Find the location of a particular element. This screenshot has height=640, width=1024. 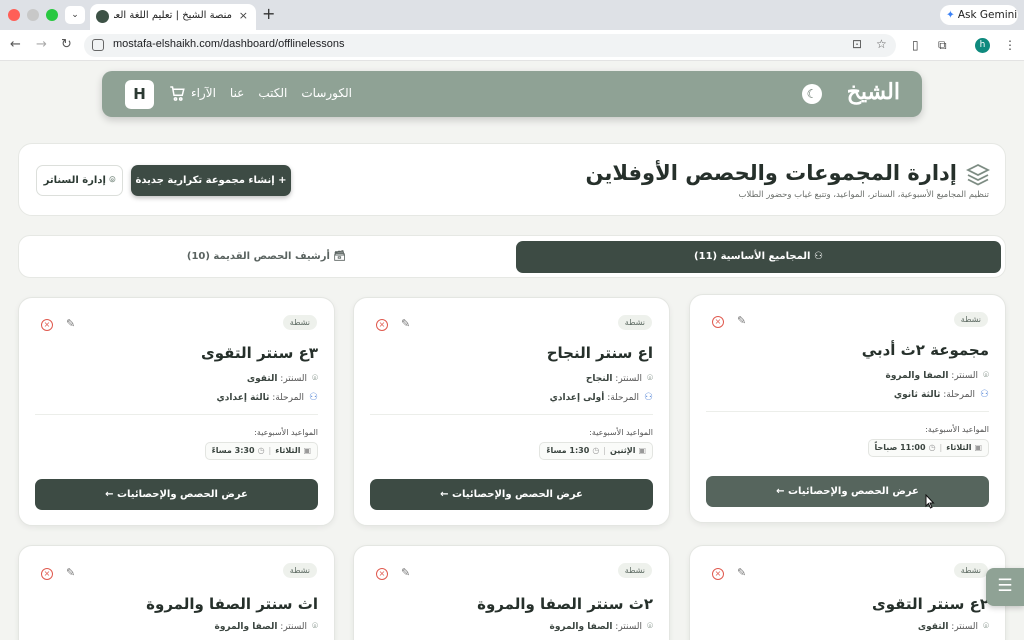

tab-close-icon: × is located at coordinates (243, 15).